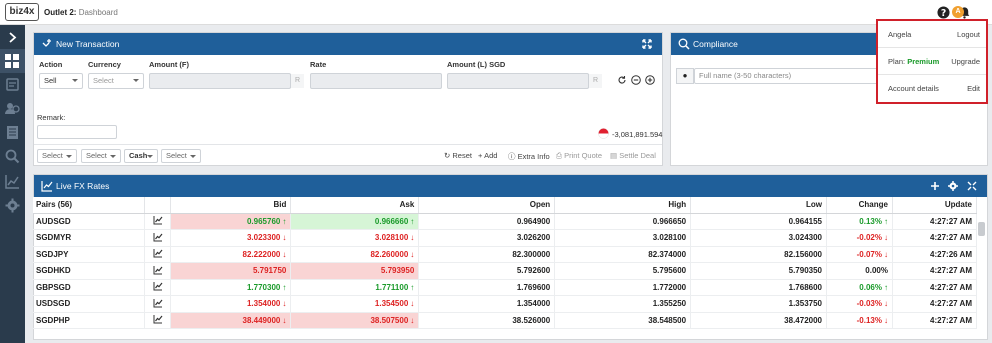 The height and width of the screenshot is (343, 992). I want to click on amount-f-input: R, so click(226, 81).